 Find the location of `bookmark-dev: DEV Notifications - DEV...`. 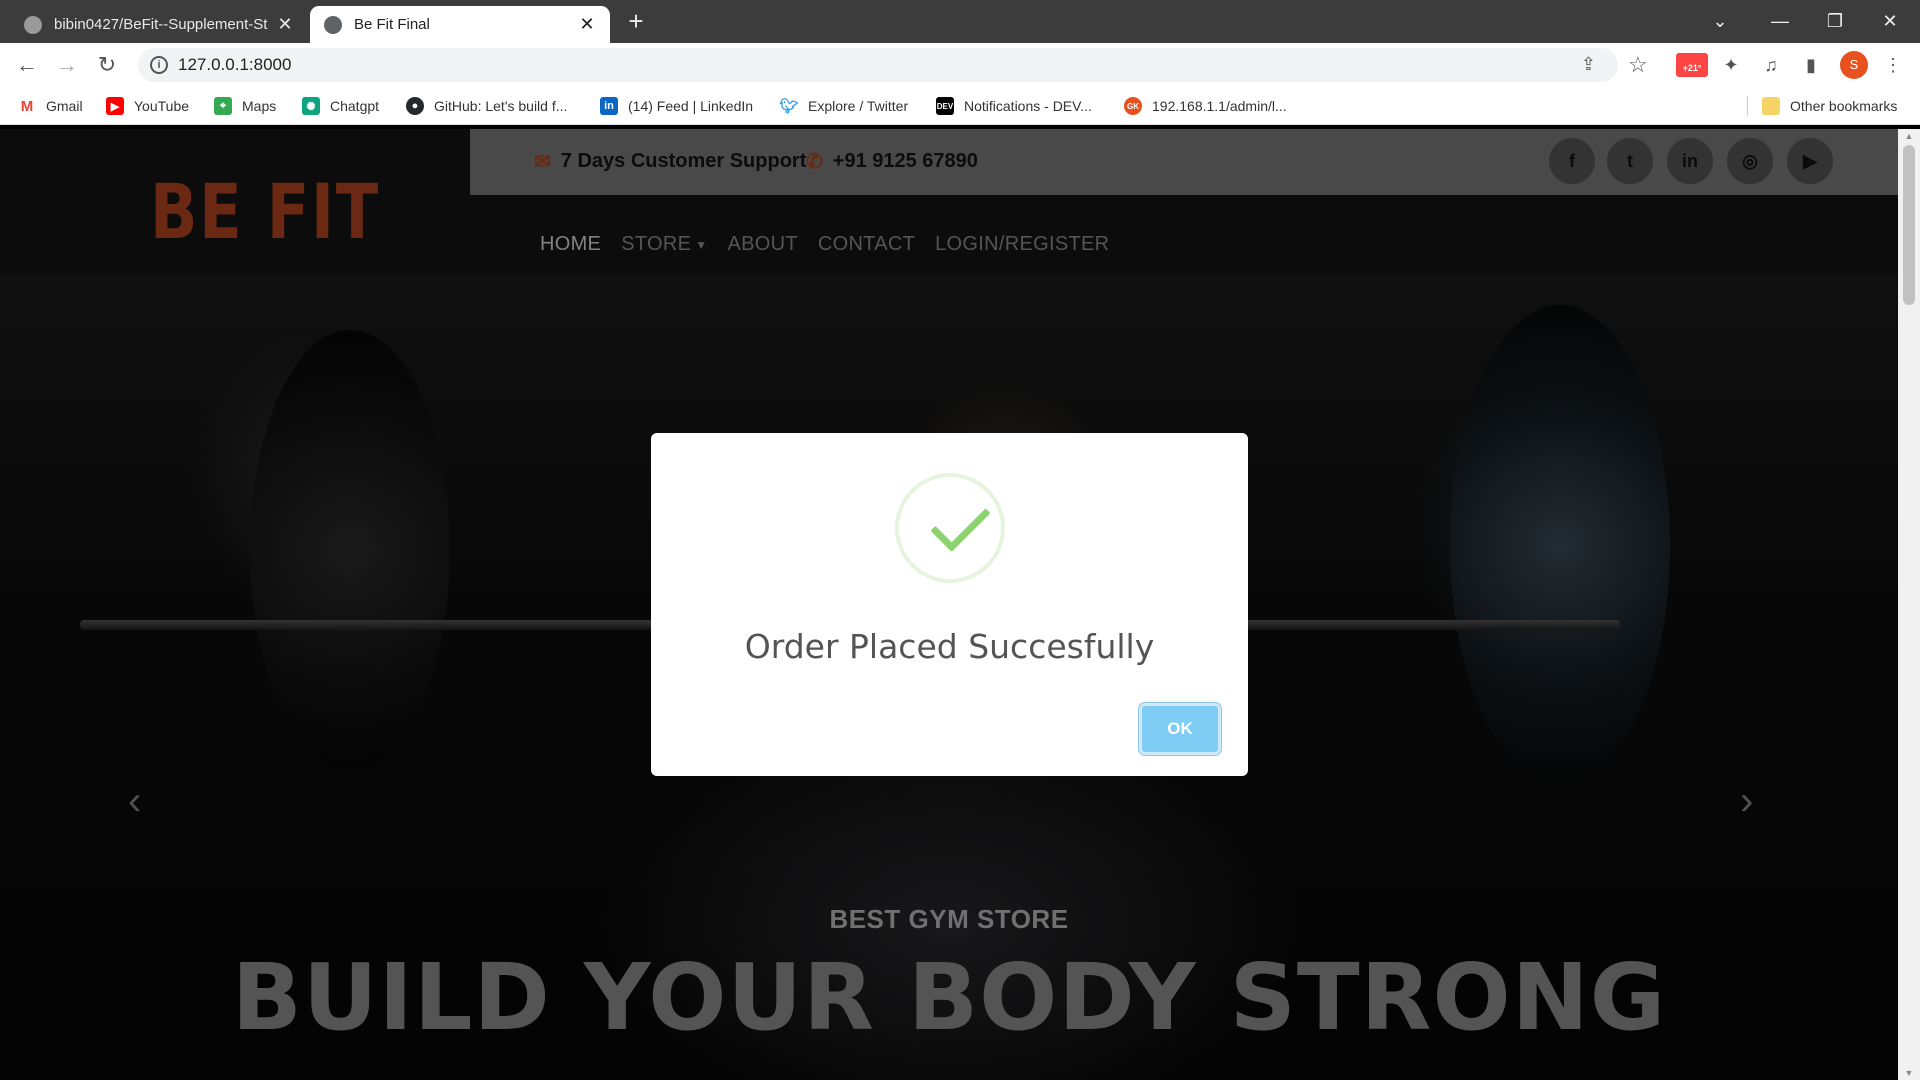

bookmark-dev: DEV Notifications - DEV... is located at coordinates (1014, 106).